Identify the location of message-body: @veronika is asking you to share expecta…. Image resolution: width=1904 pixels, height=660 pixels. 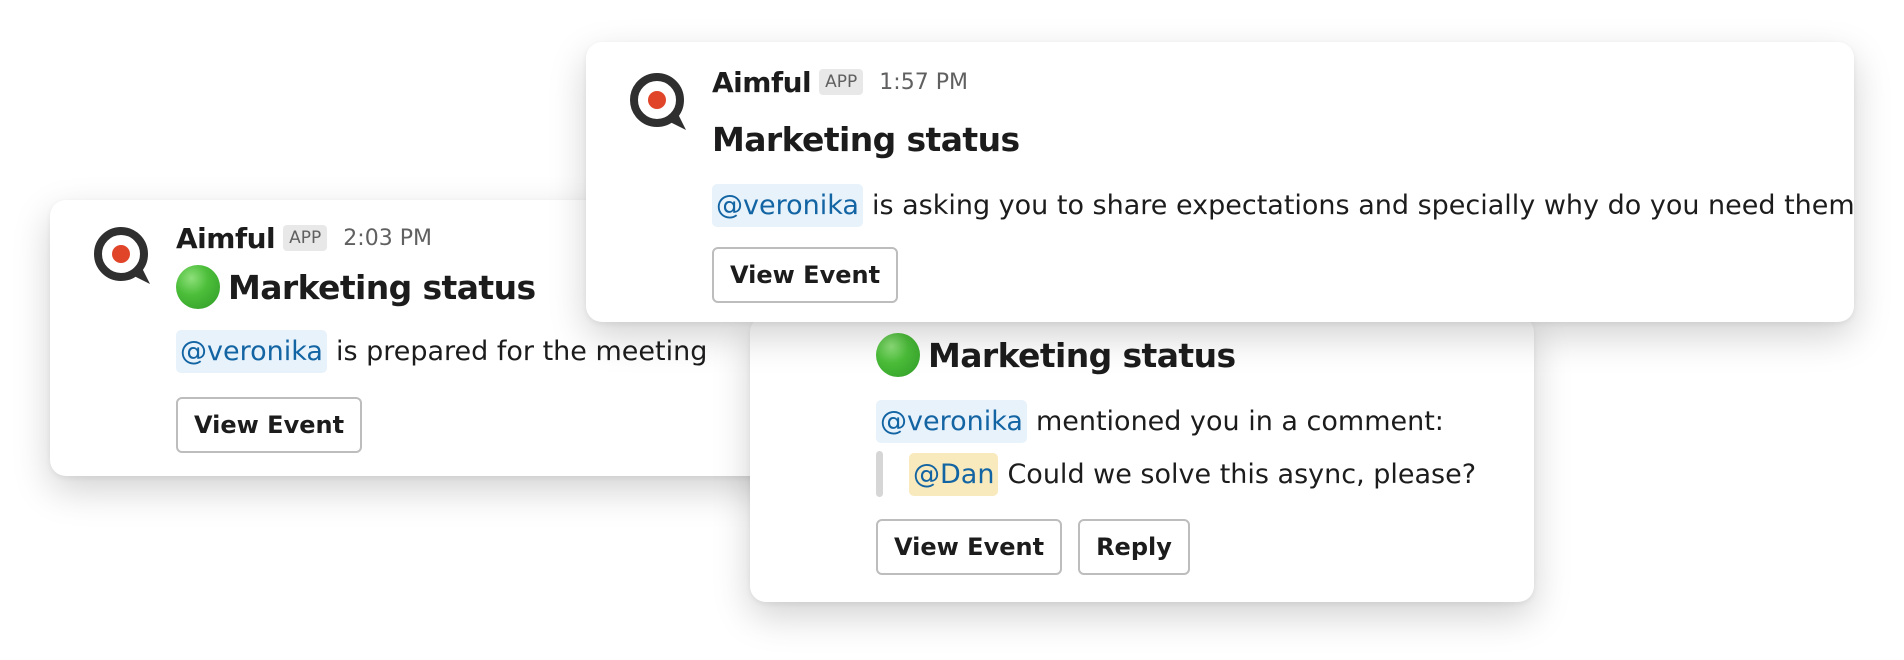
(1283, 205).